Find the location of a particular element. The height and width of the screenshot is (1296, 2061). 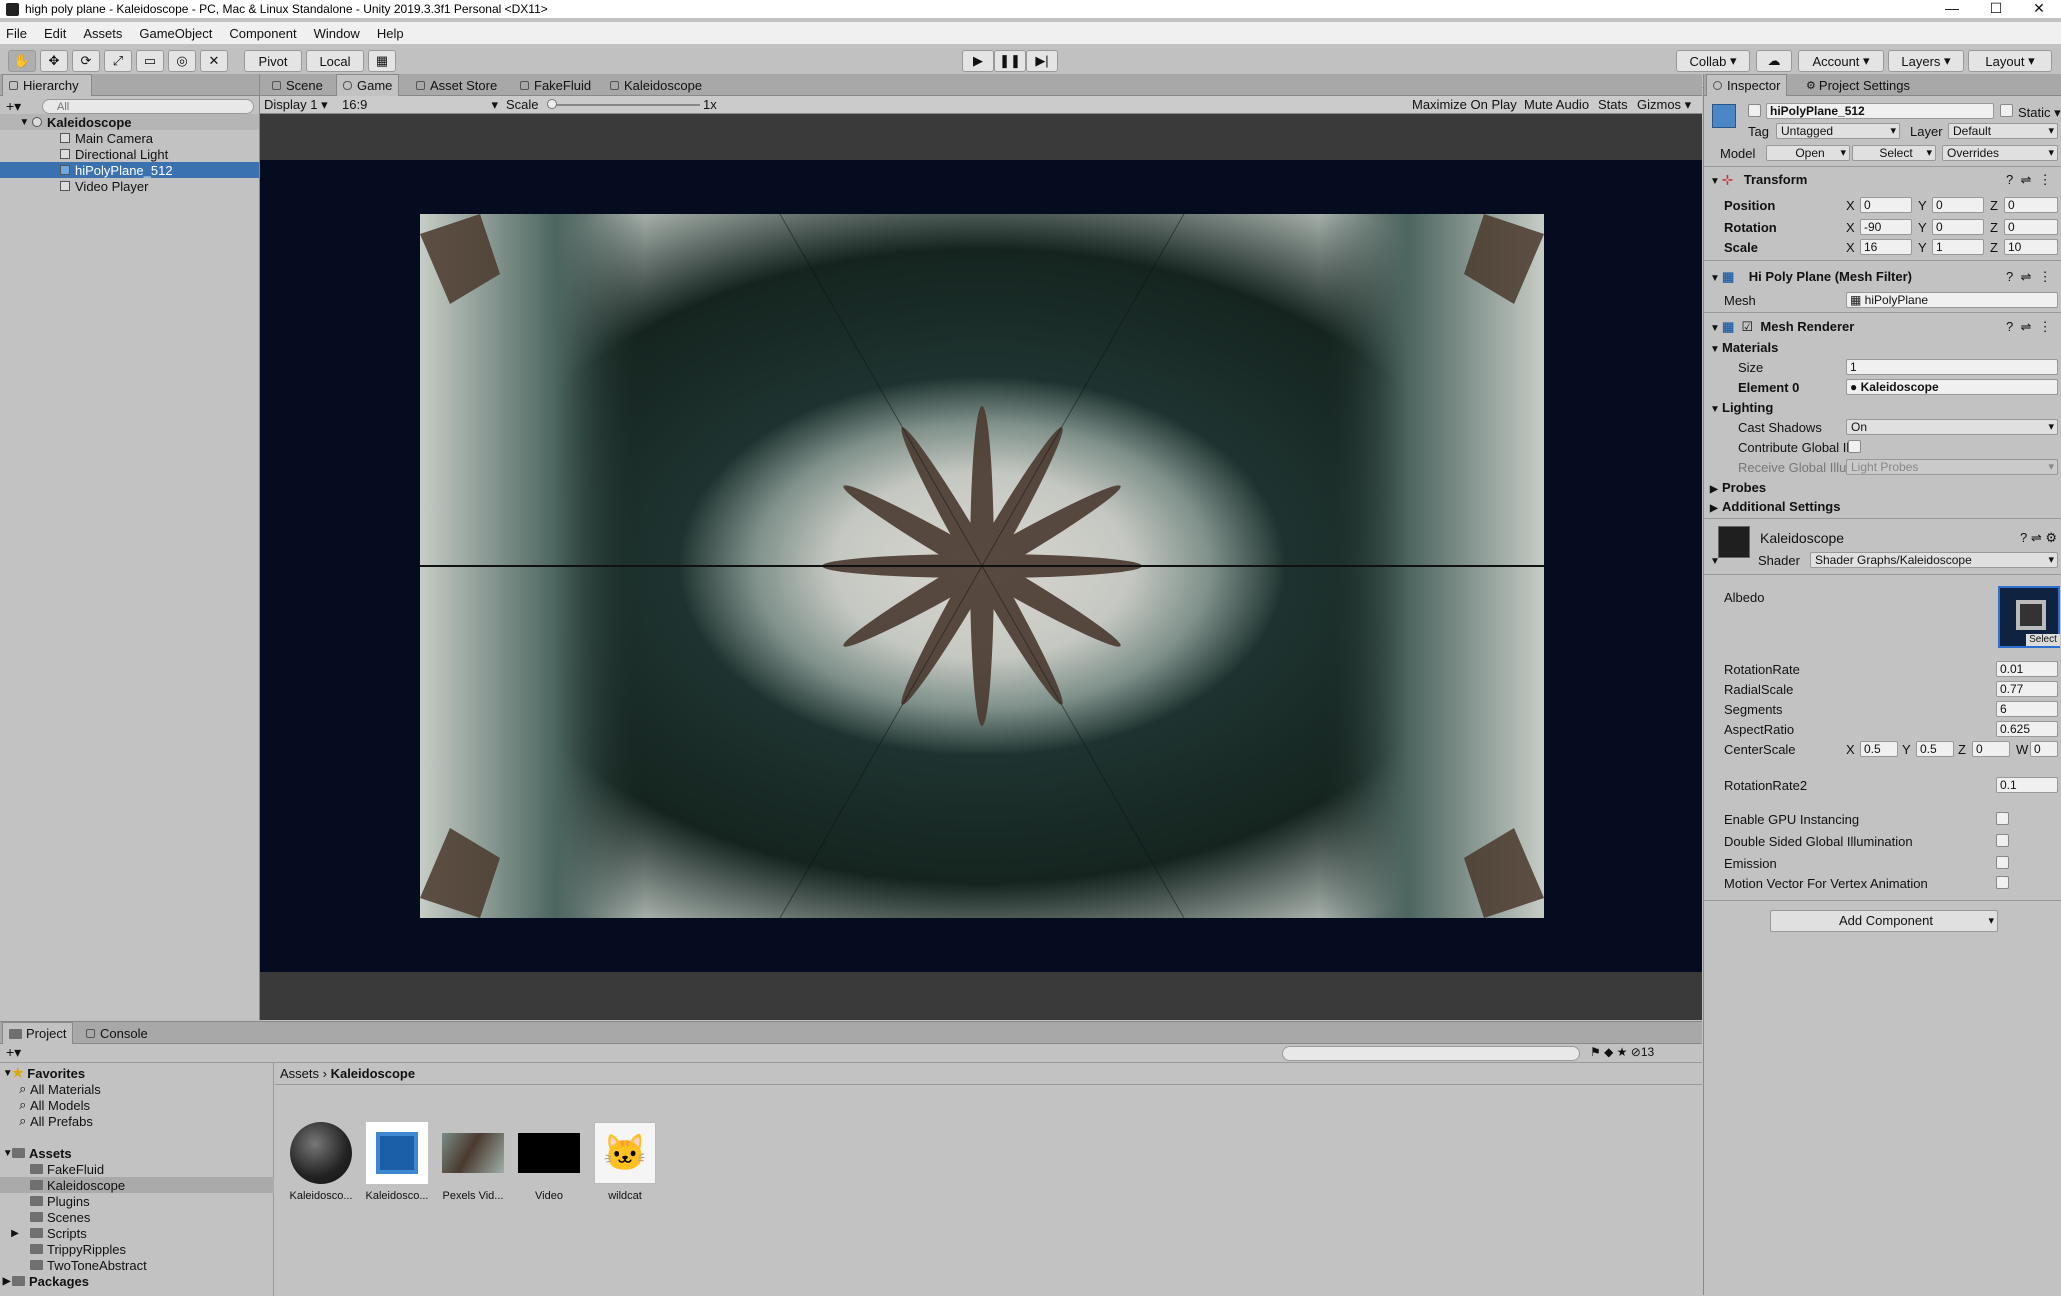

transform-header: ▼ ⊹ Transform is located at coordinates (1758, 180).